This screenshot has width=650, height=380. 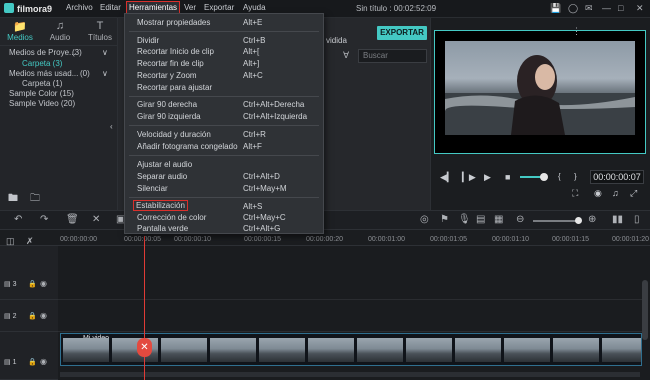 What do you see at coordinates (173, 22) in the screenshot?
I see `menu-item-mostrar-propiedades: Mostrar propiedades` at bounding box center [173, 22].